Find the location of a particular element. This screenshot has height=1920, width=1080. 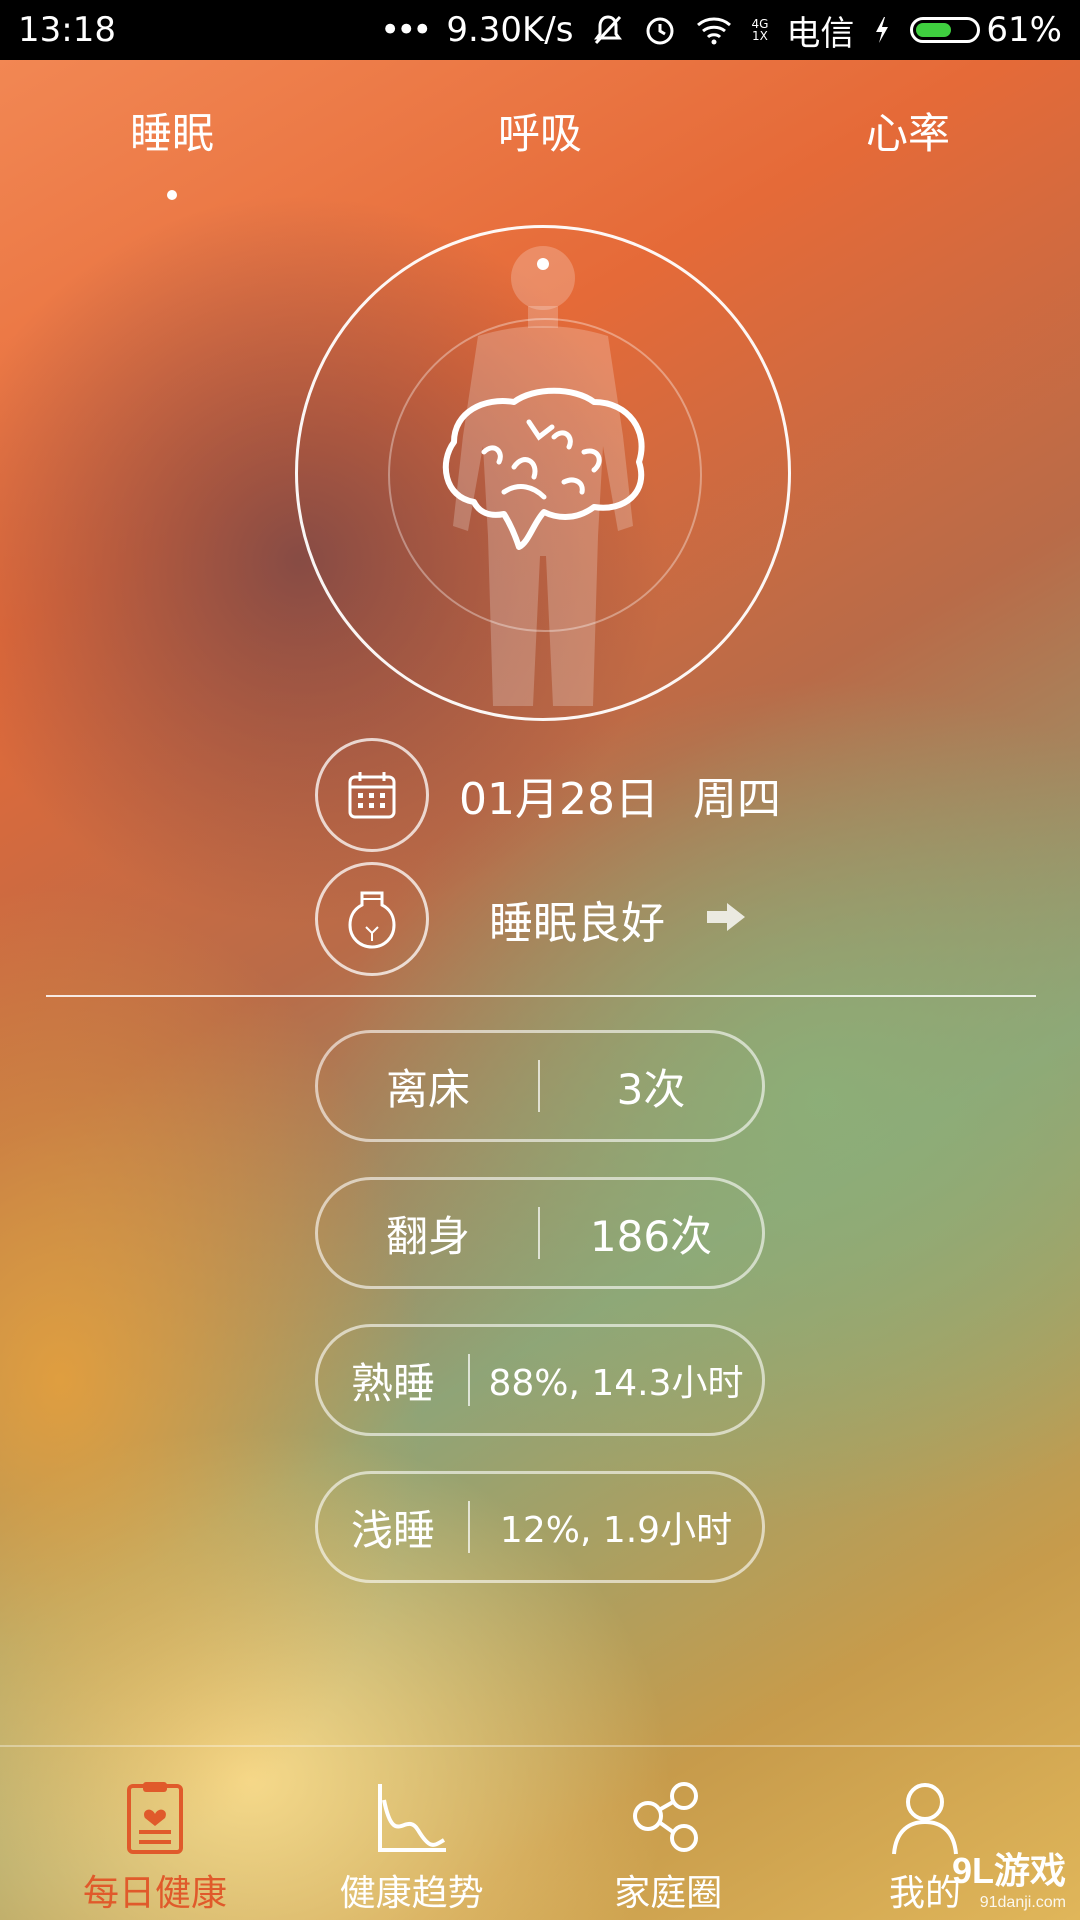

alarm-clock-icon is located at coordinates (660, 30).